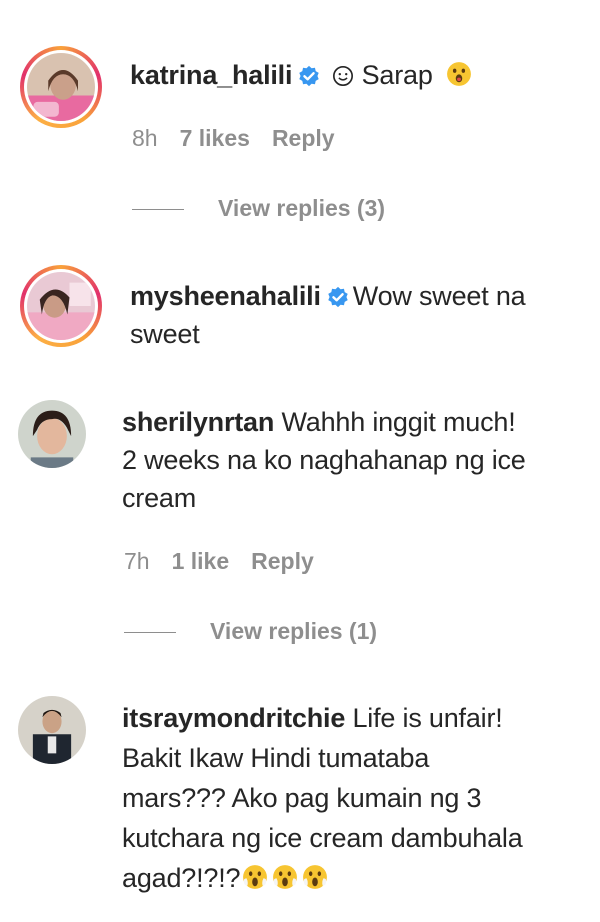  Describe the element at coordinates (211, 75) in the screenshot. I see `username: katrina_halili` at that location.